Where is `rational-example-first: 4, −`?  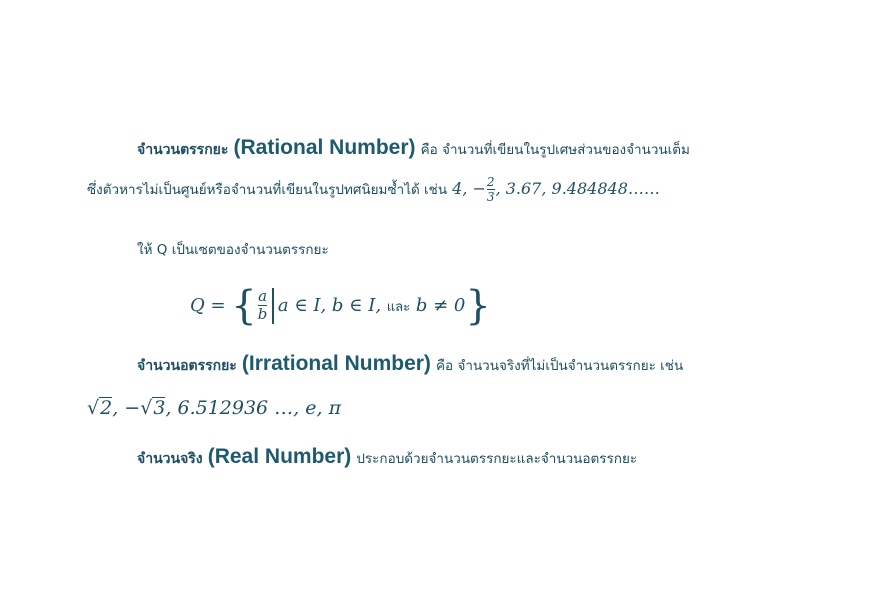 rational-example-first: 4, − is located at coordinates (469, 189).